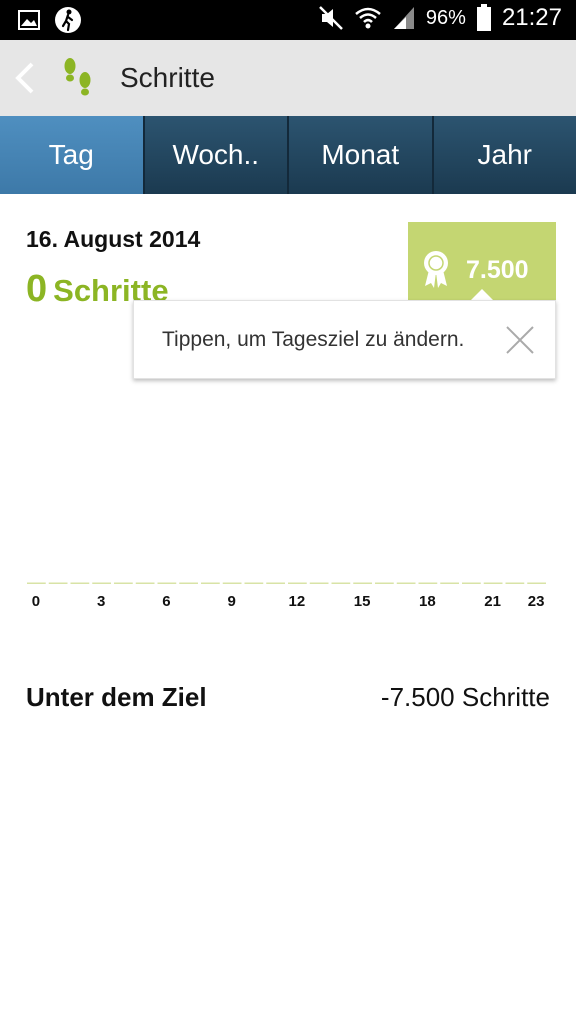 The height and width of the screenshot is (1024, 576). What do you see at coordinates (313, 339) in the screenshot?
I see `tooltip-text: Tippen, um Tagesziel zu ändern.` at bounding box center [313, 339].